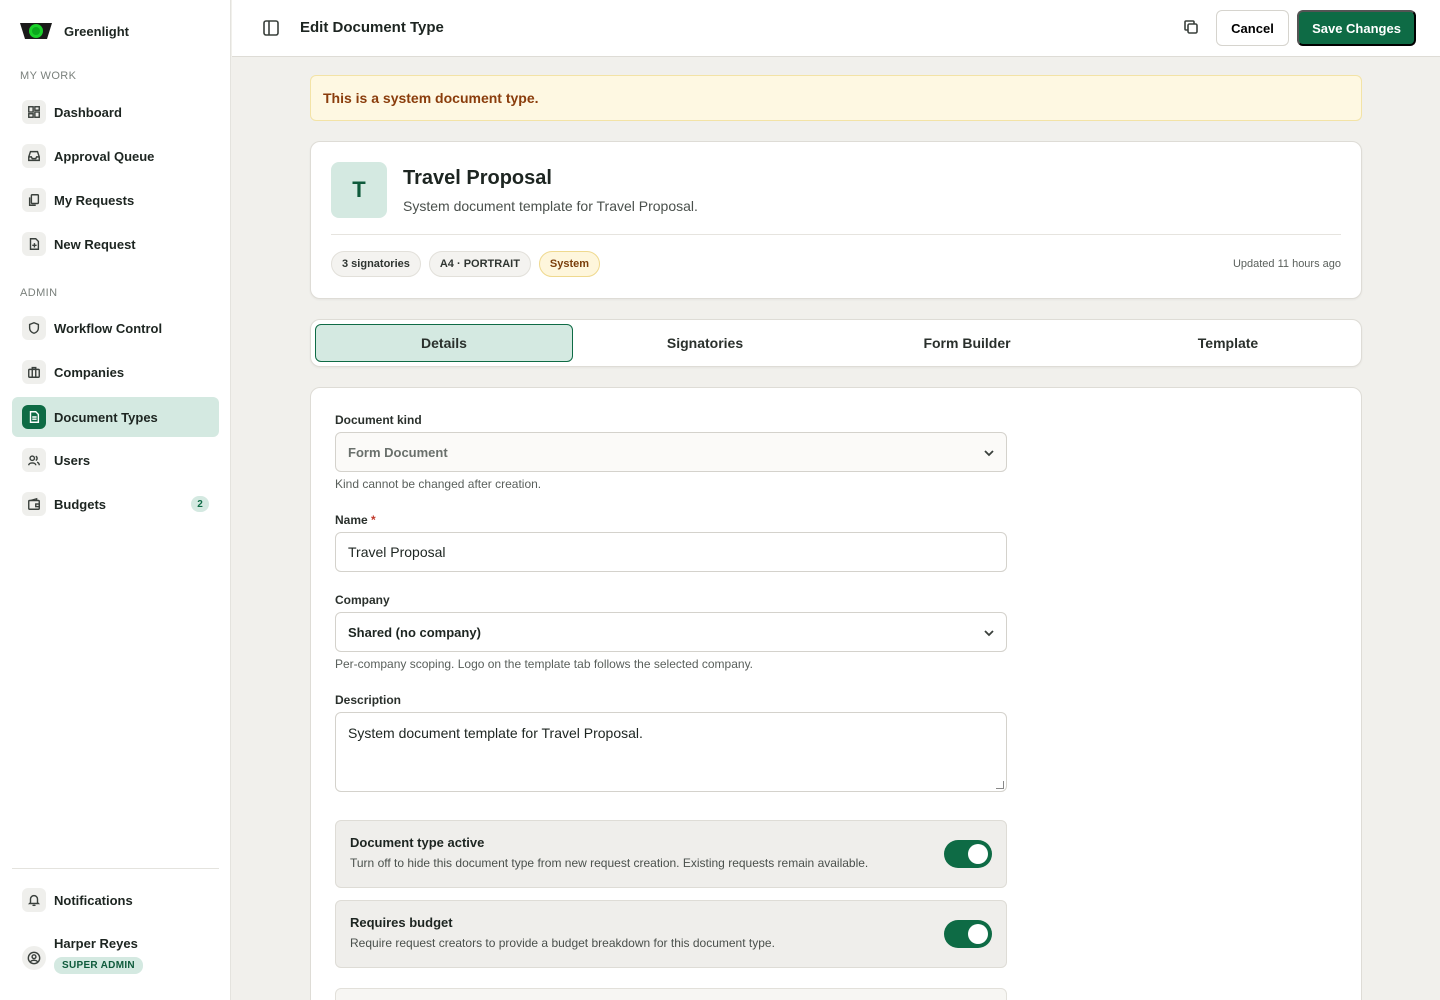  I want to click on file-plus-icon, so click(34, 244).